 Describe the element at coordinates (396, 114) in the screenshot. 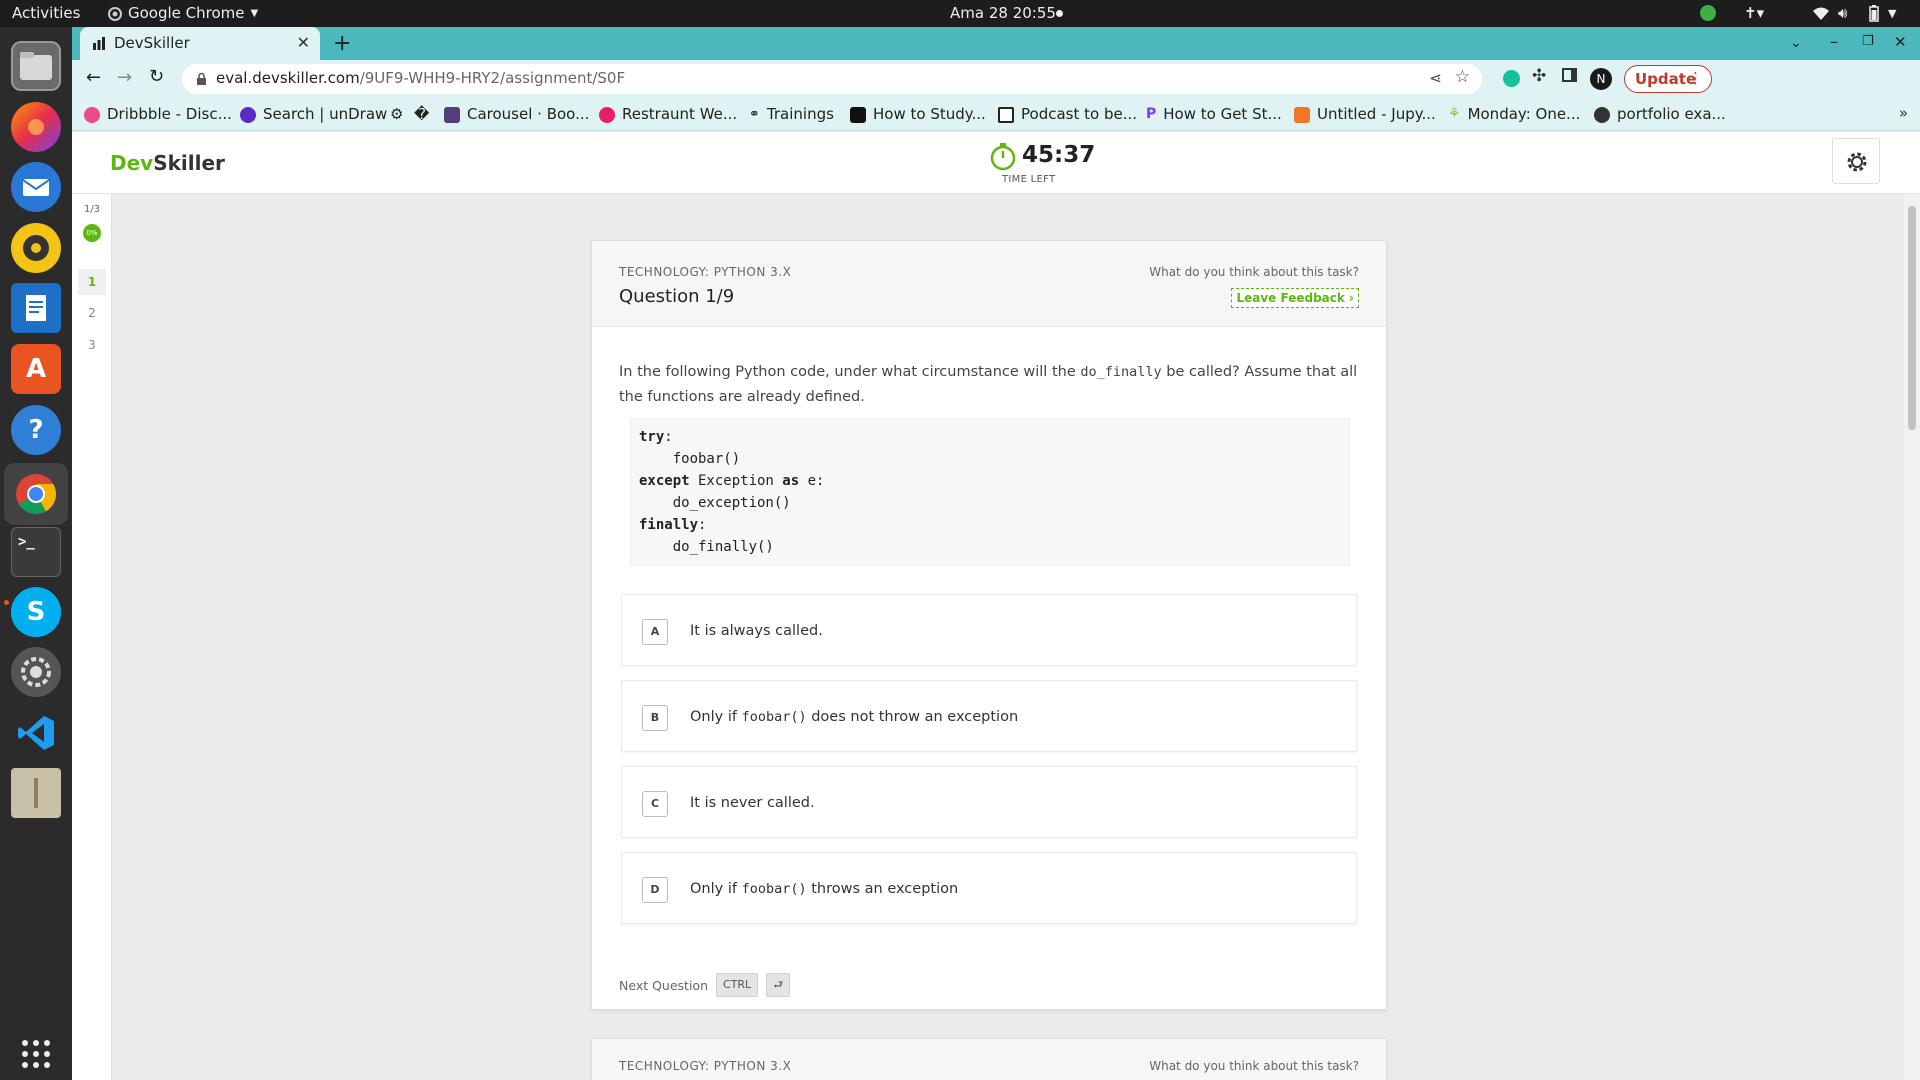

I see `bookmark-globe: ⚙` at that location.